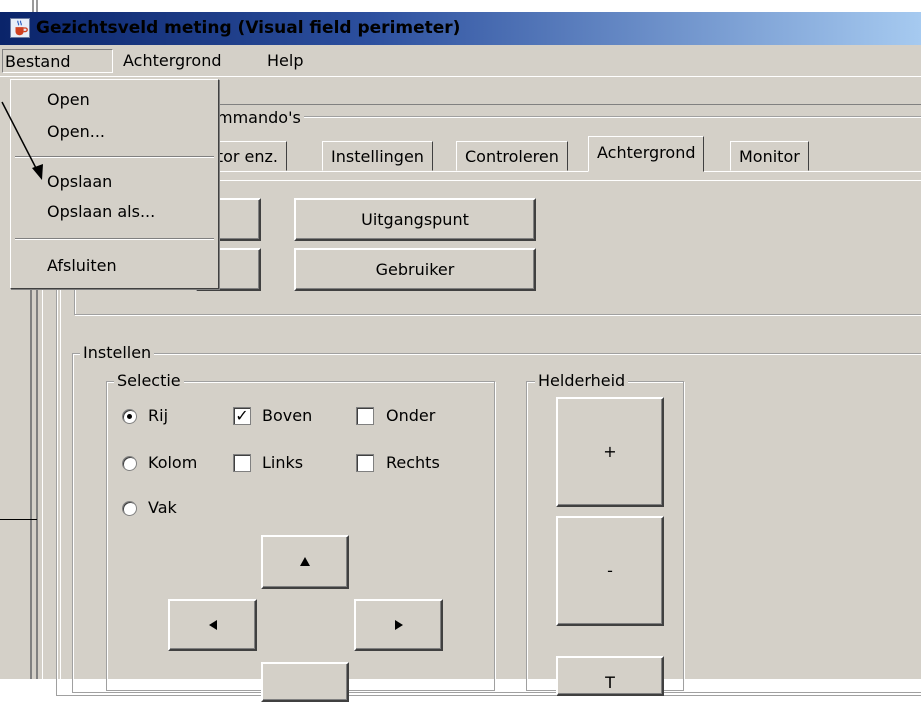 The image size is (921, 708). What do you see at coordinates (415, 219) in the screenshot?
I see `uitgangspunt-button: Uitgangspunt` at bounding box center [415, 219].